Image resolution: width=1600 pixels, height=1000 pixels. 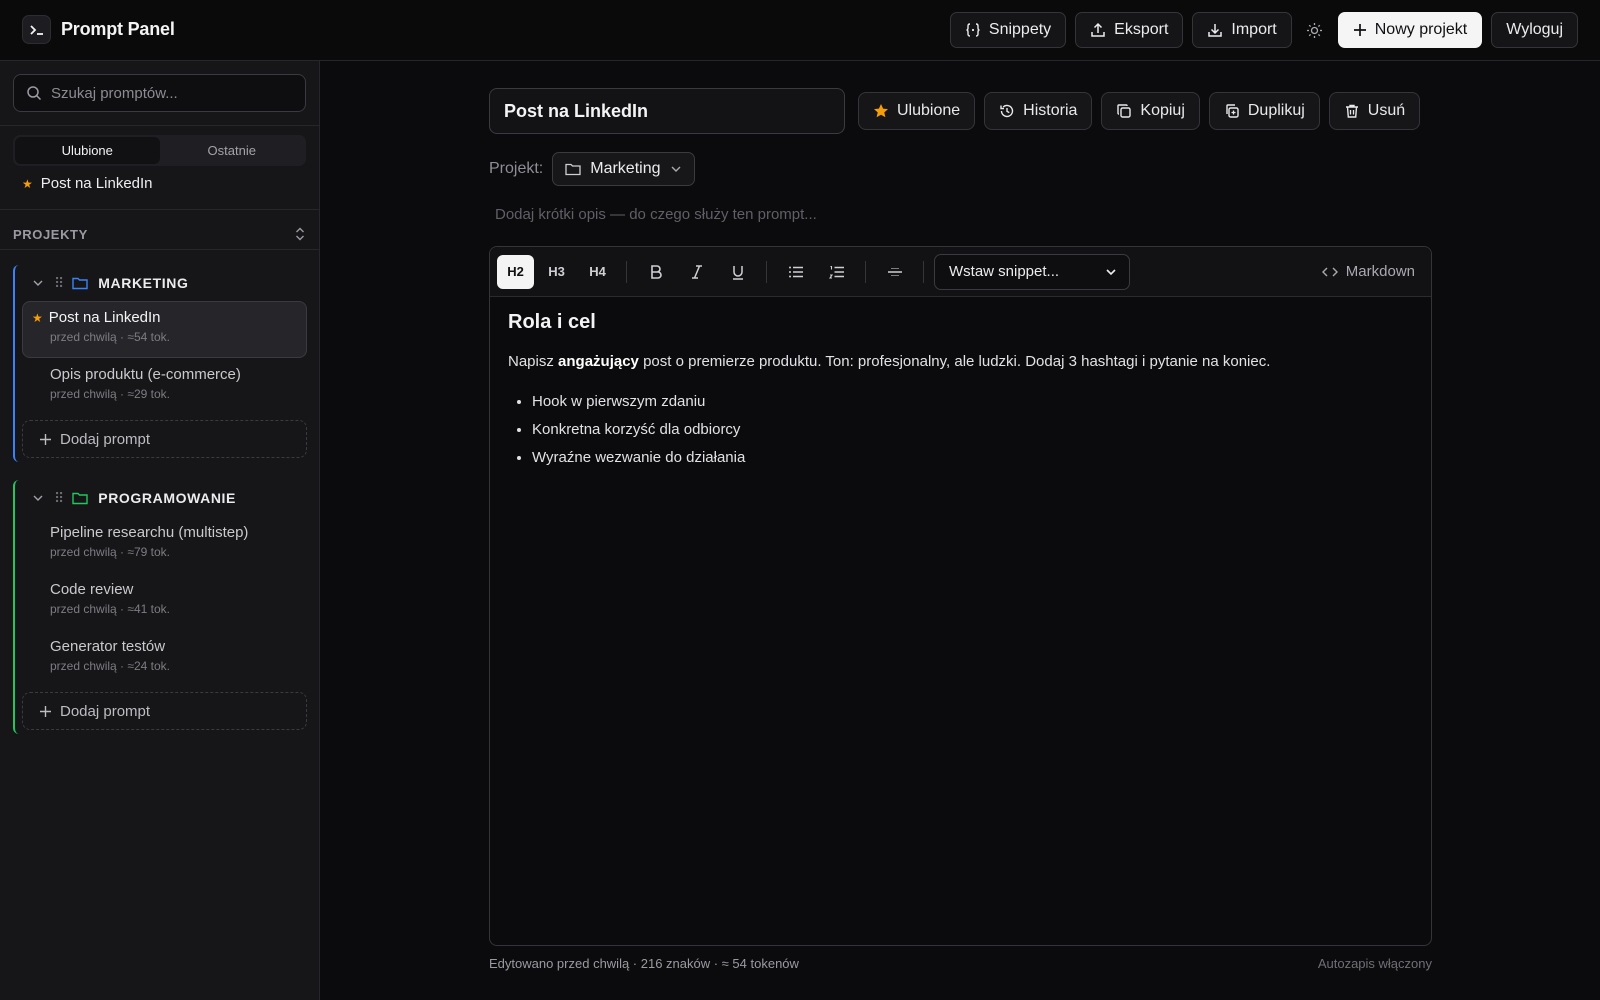 What do you see at coordinates (164, 601) in the screenshot?
I see `prompt-item: Code review przed chwilą · ≈41 tok.` at bounding box center [164, 601].